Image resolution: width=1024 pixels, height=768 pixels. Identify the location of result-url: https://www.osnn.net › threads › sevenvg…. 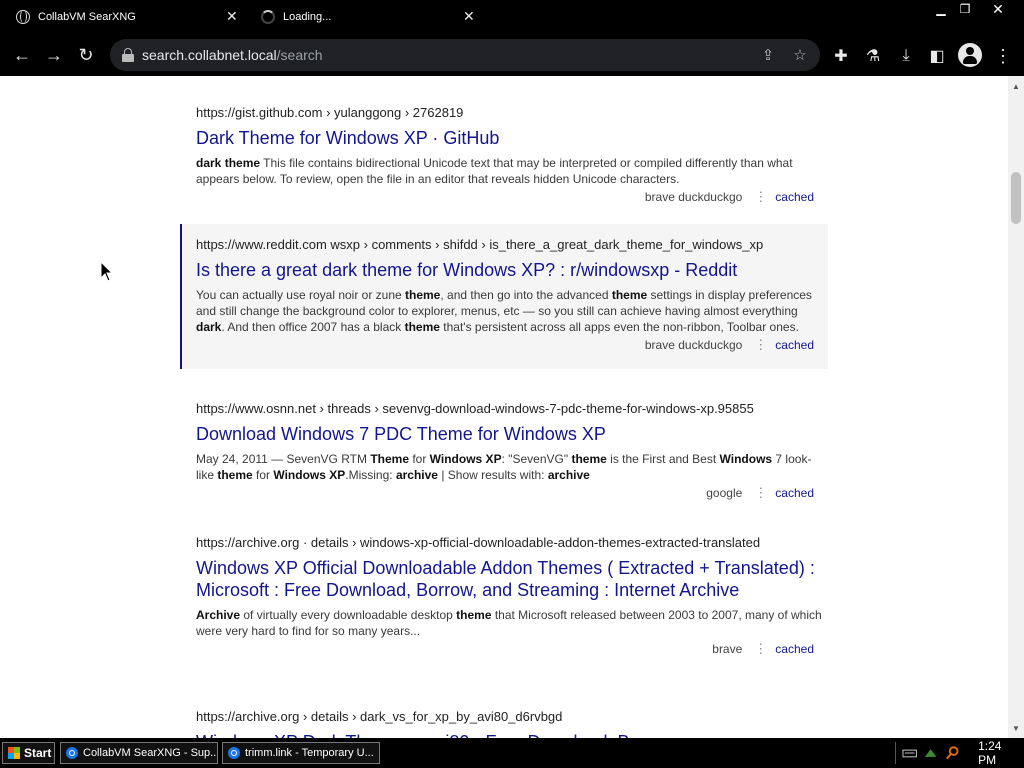
(512, 408).